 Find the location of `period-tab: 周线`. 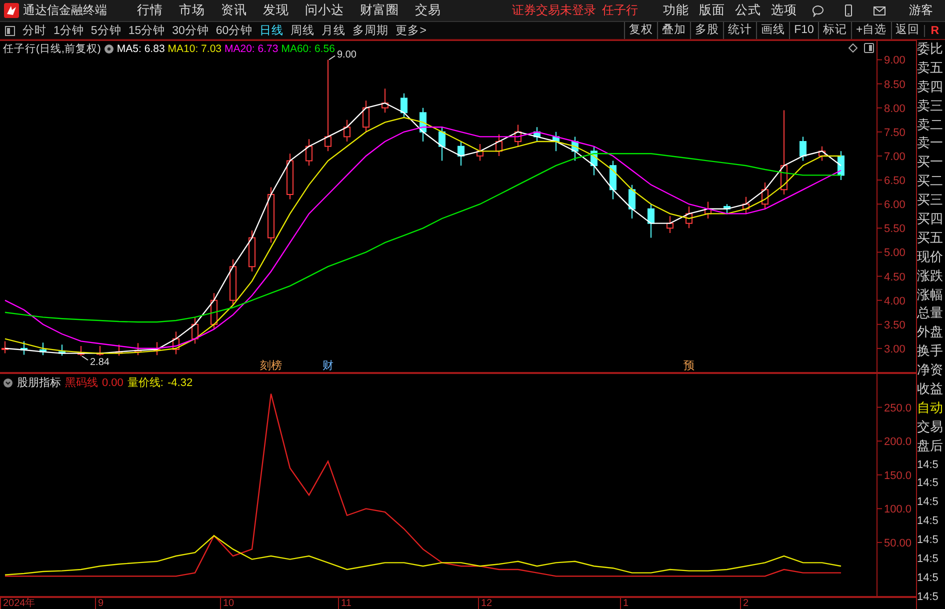

period-tab: 周线 is located at coordinates (302, 30).